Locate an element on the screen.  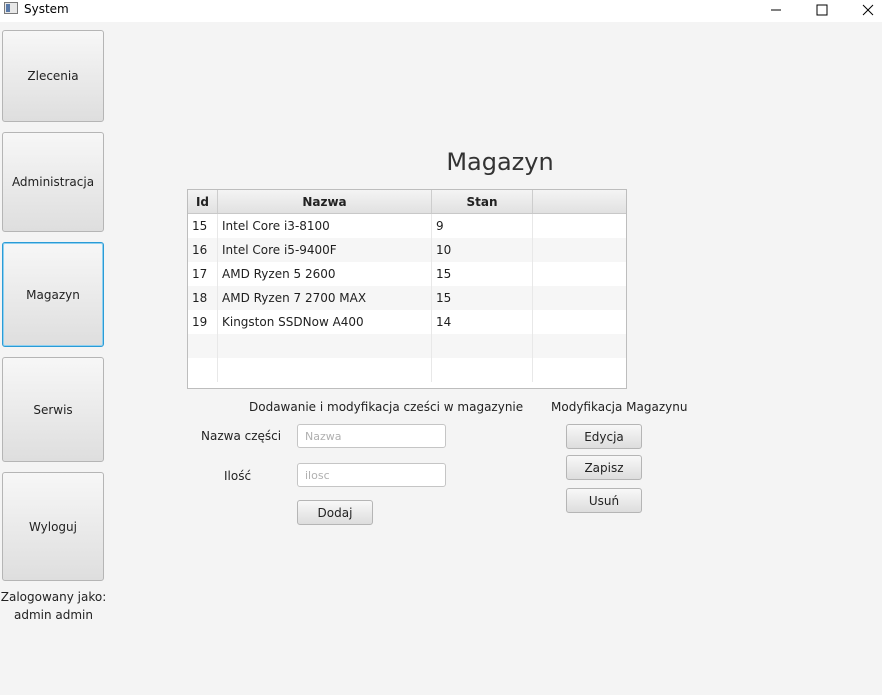
cell-stan: 10 is located at coordinates (482, 250).